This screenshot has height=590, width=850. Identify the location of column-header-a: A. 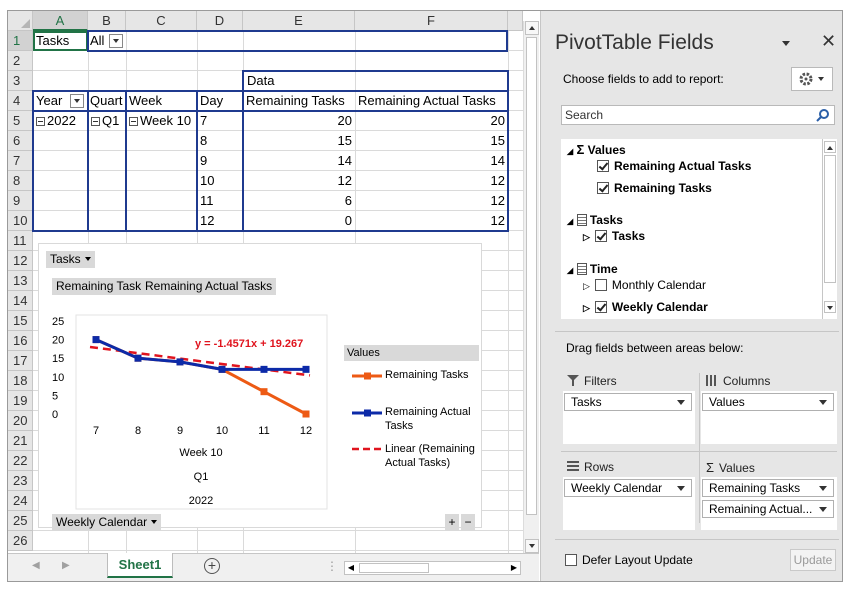
(60, 21).